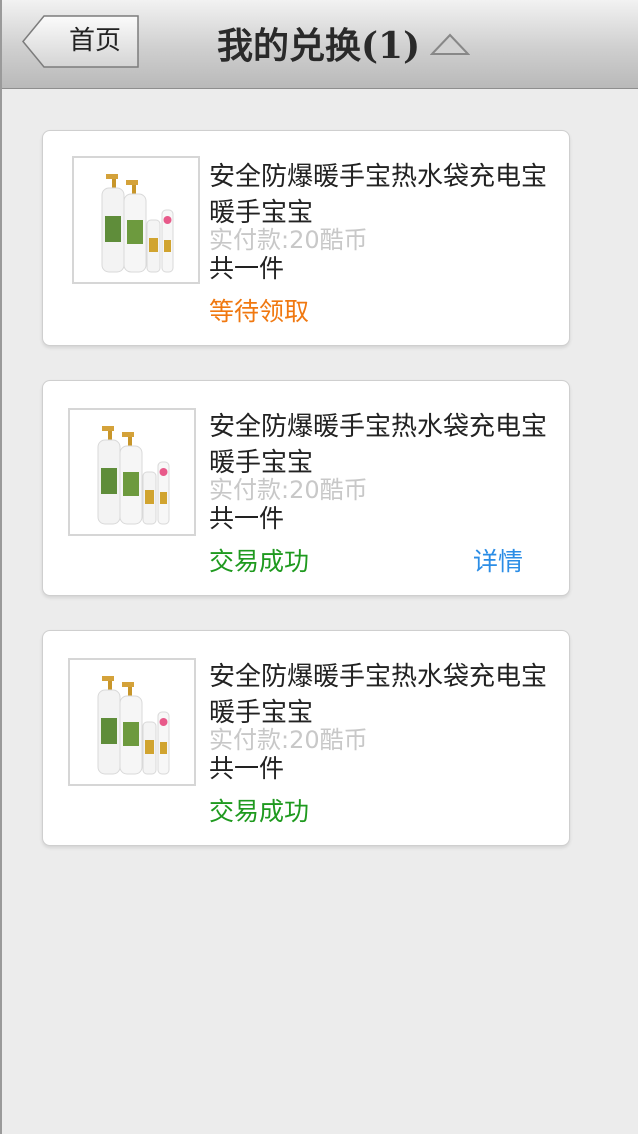 This screenshot has height=1134, width=638. What do you see at coordinates (94, 41) in the screenshot?
I see `back-button-label: 首页` at bounding box center [94, 41].